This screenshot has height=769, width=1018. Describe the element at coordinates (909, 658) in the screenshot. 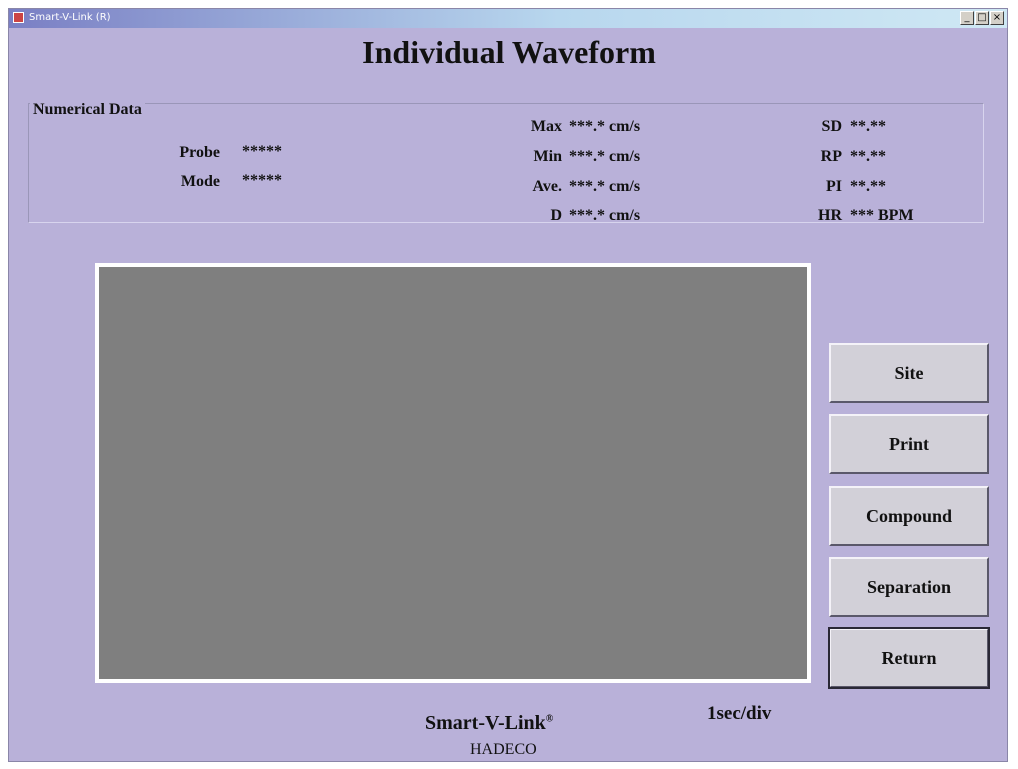

I see `return-button: Return` at that location.